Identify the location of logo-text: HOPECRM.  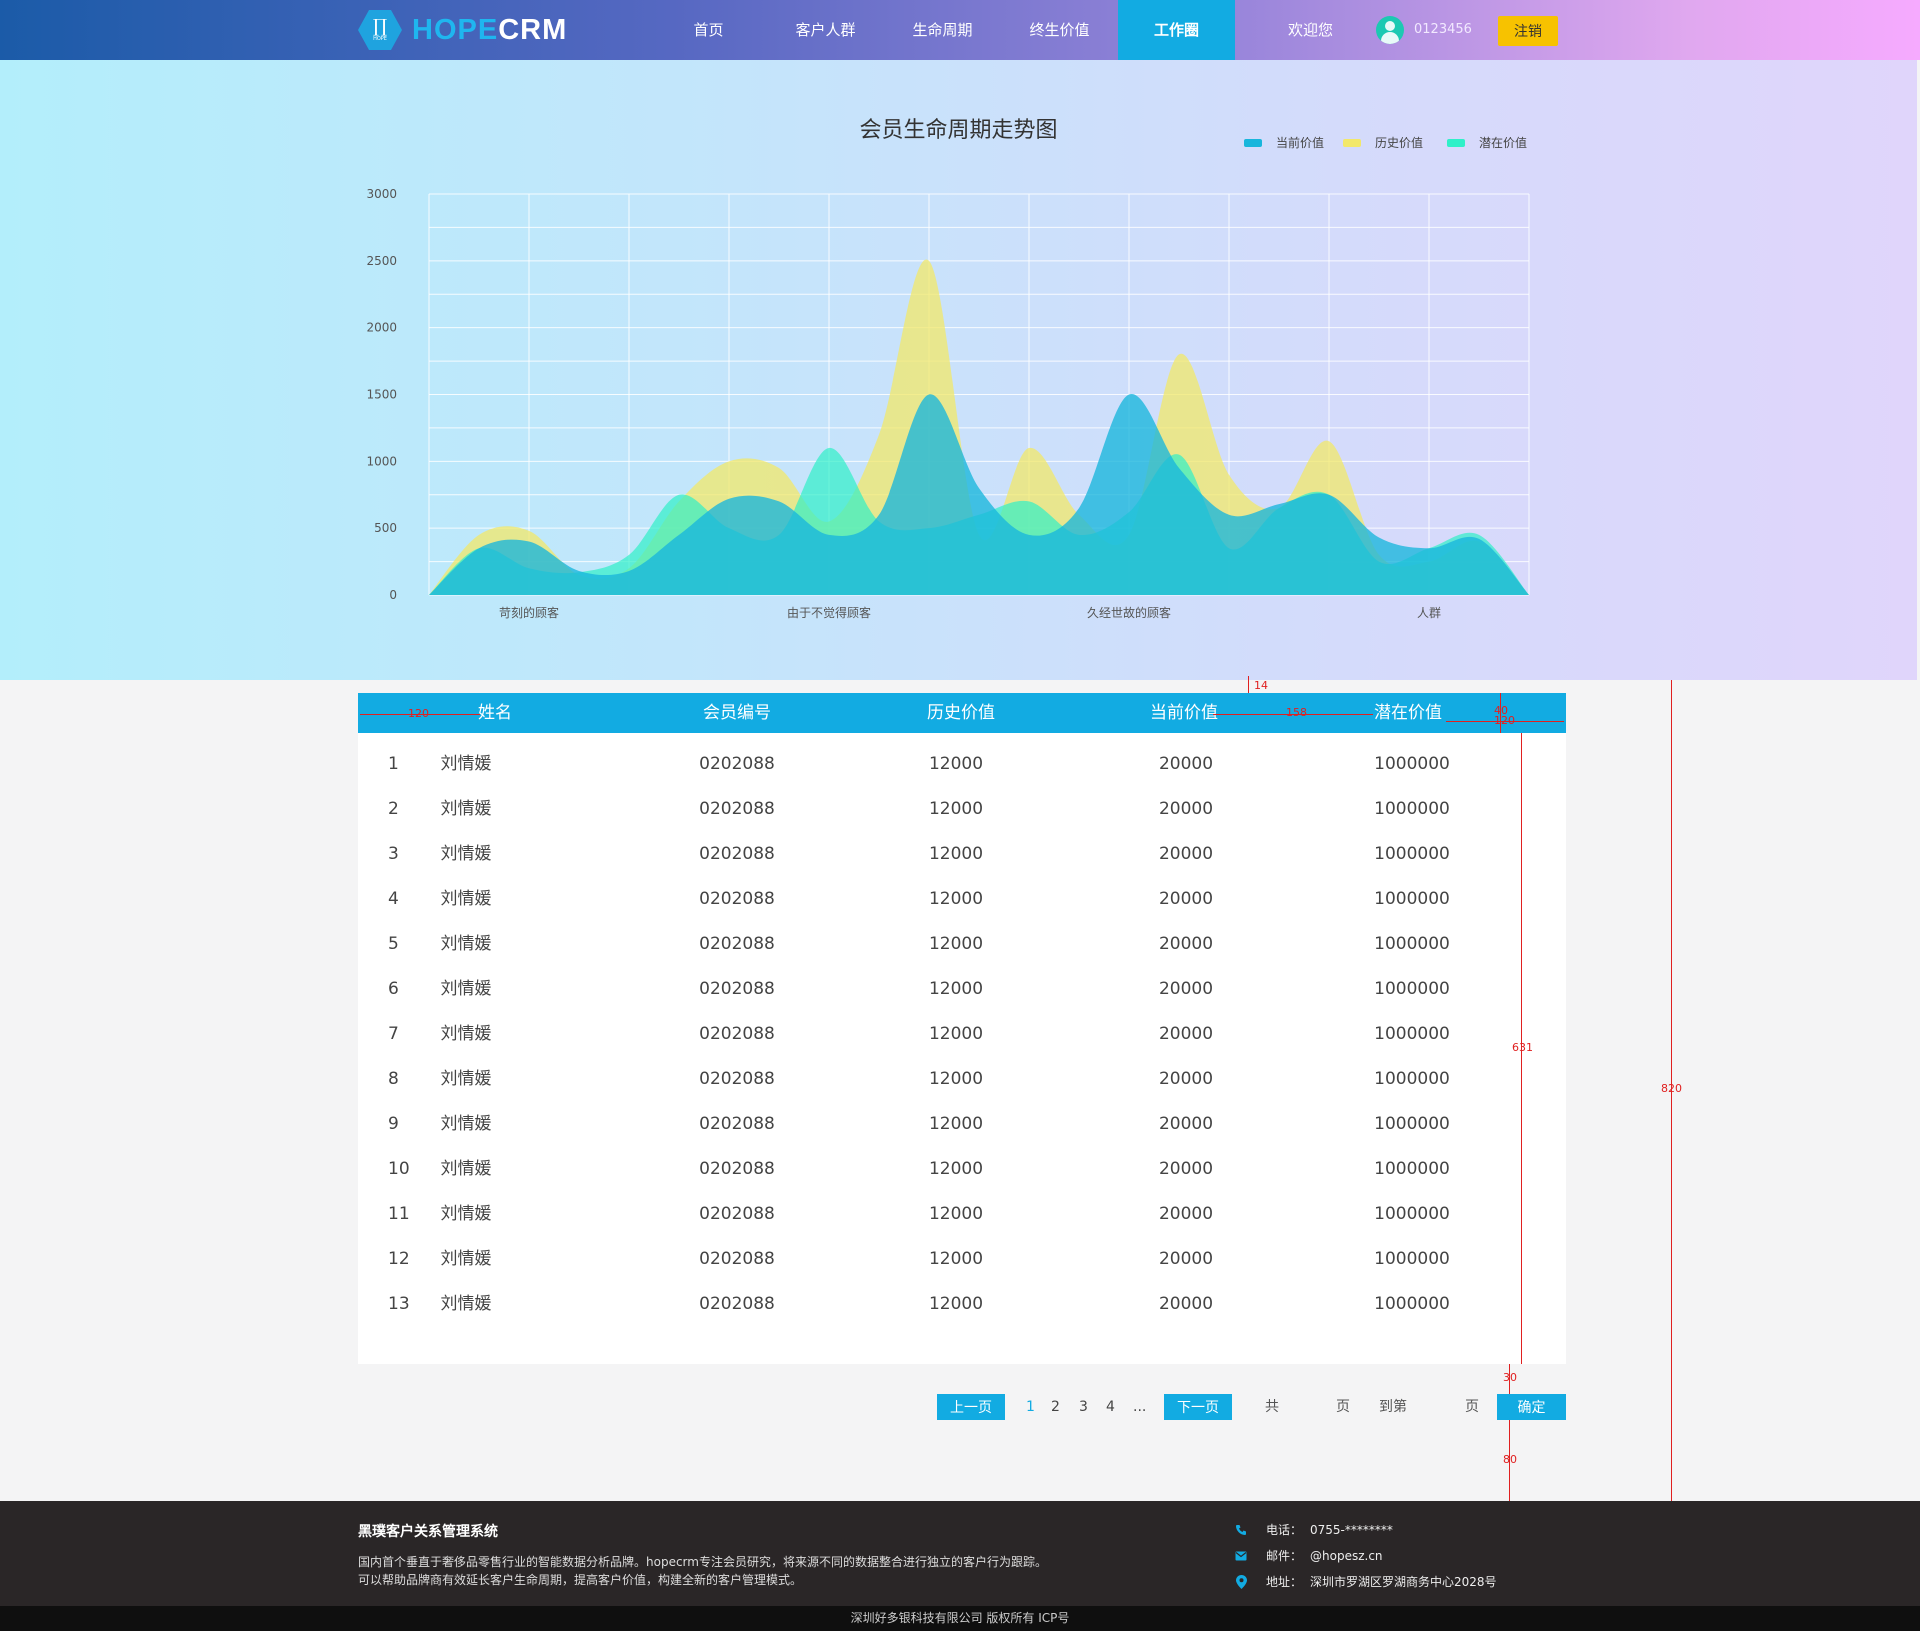
(489, 30).